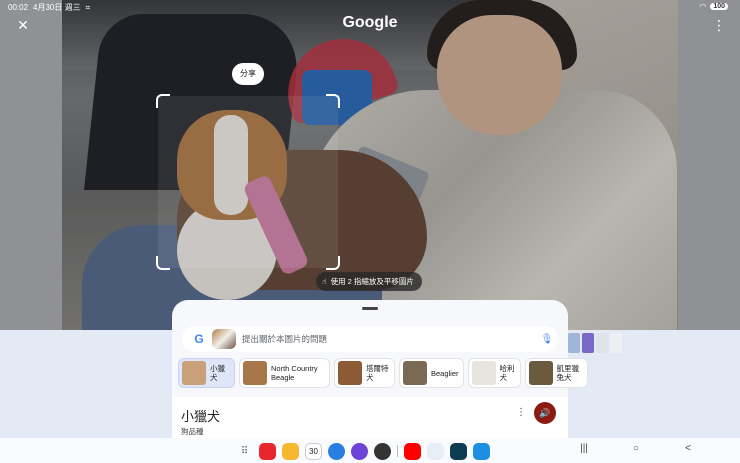 This screenshot has width=740, height=463. Describe the element at coordinates (547, 339) in the screenshot. I see `microphone-icon: 🎙` at that location.